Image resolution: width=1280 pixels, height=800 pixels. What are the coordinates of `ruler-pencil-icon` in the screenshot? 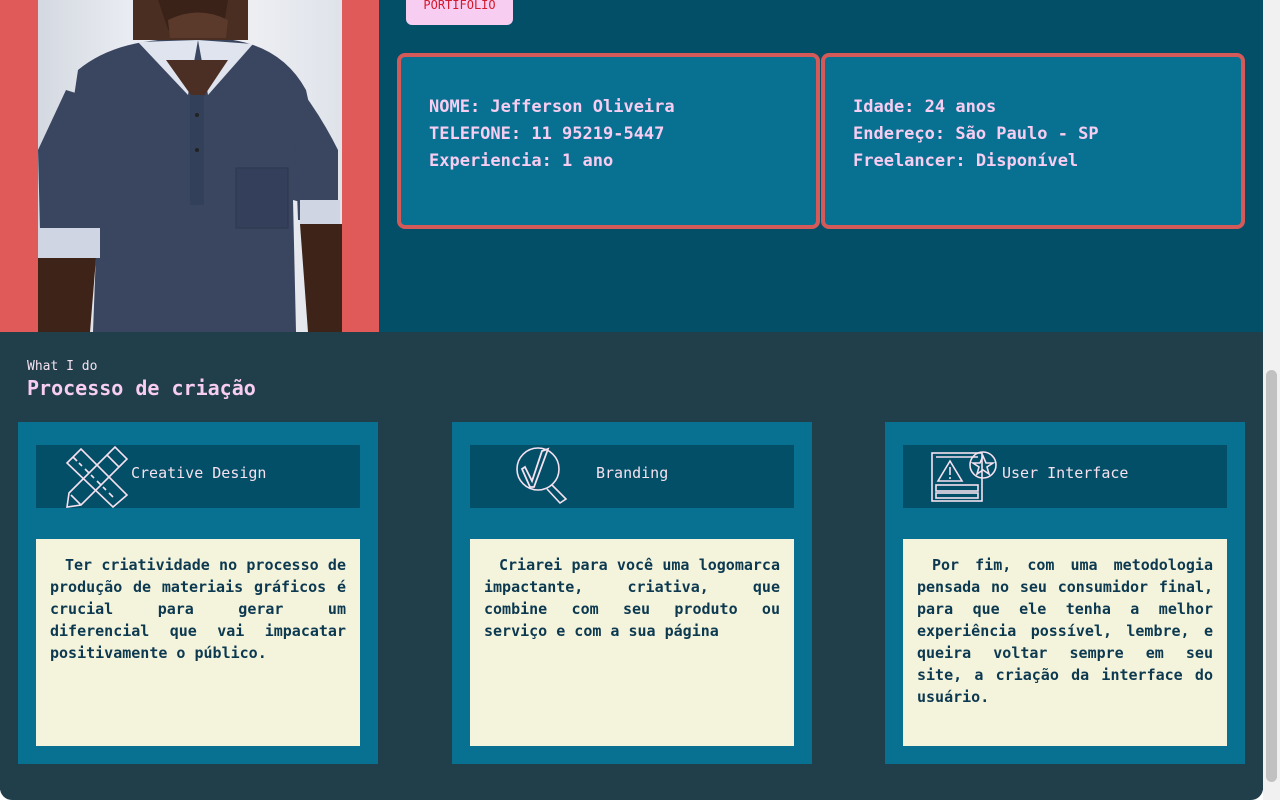 It's located at (97, 478).